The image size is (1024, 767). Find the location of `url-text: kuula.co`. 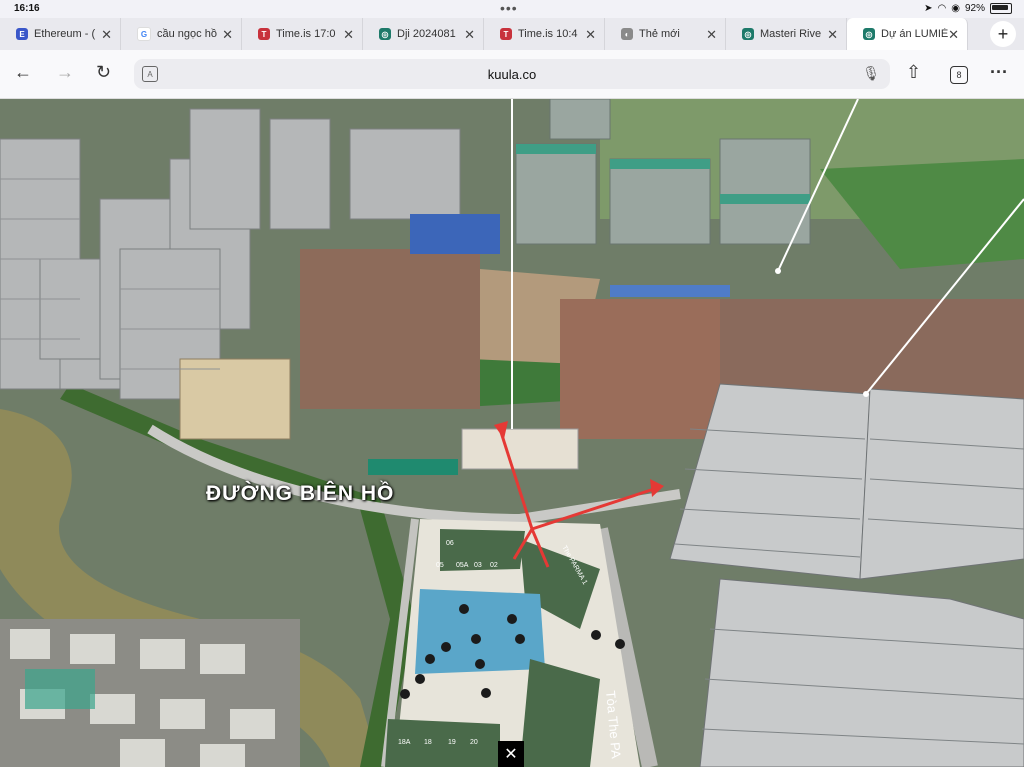

url-text: kuula.co is located at coordinates (512, 74).